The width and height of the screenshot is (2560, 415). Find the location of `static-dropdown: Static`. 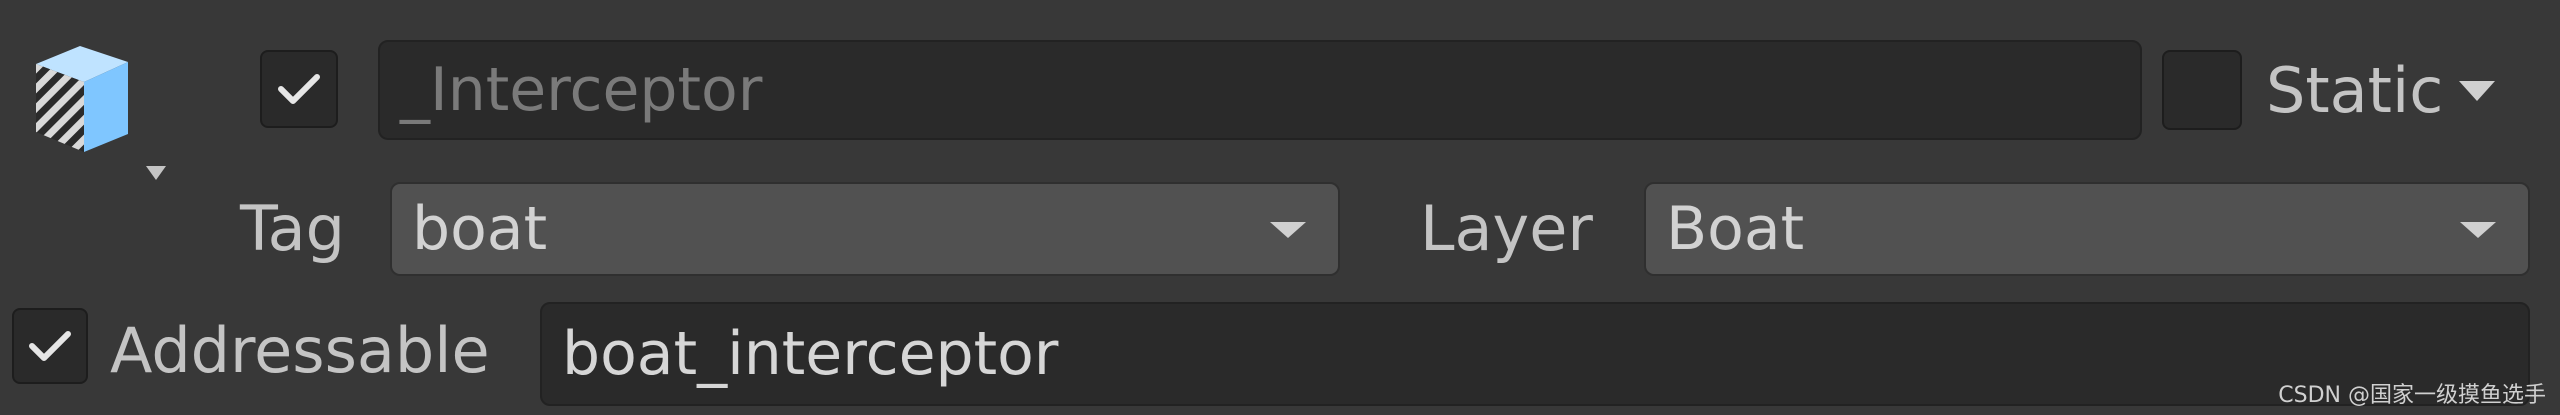

static-dropdown: Static is located at coordinates (2381, 91).